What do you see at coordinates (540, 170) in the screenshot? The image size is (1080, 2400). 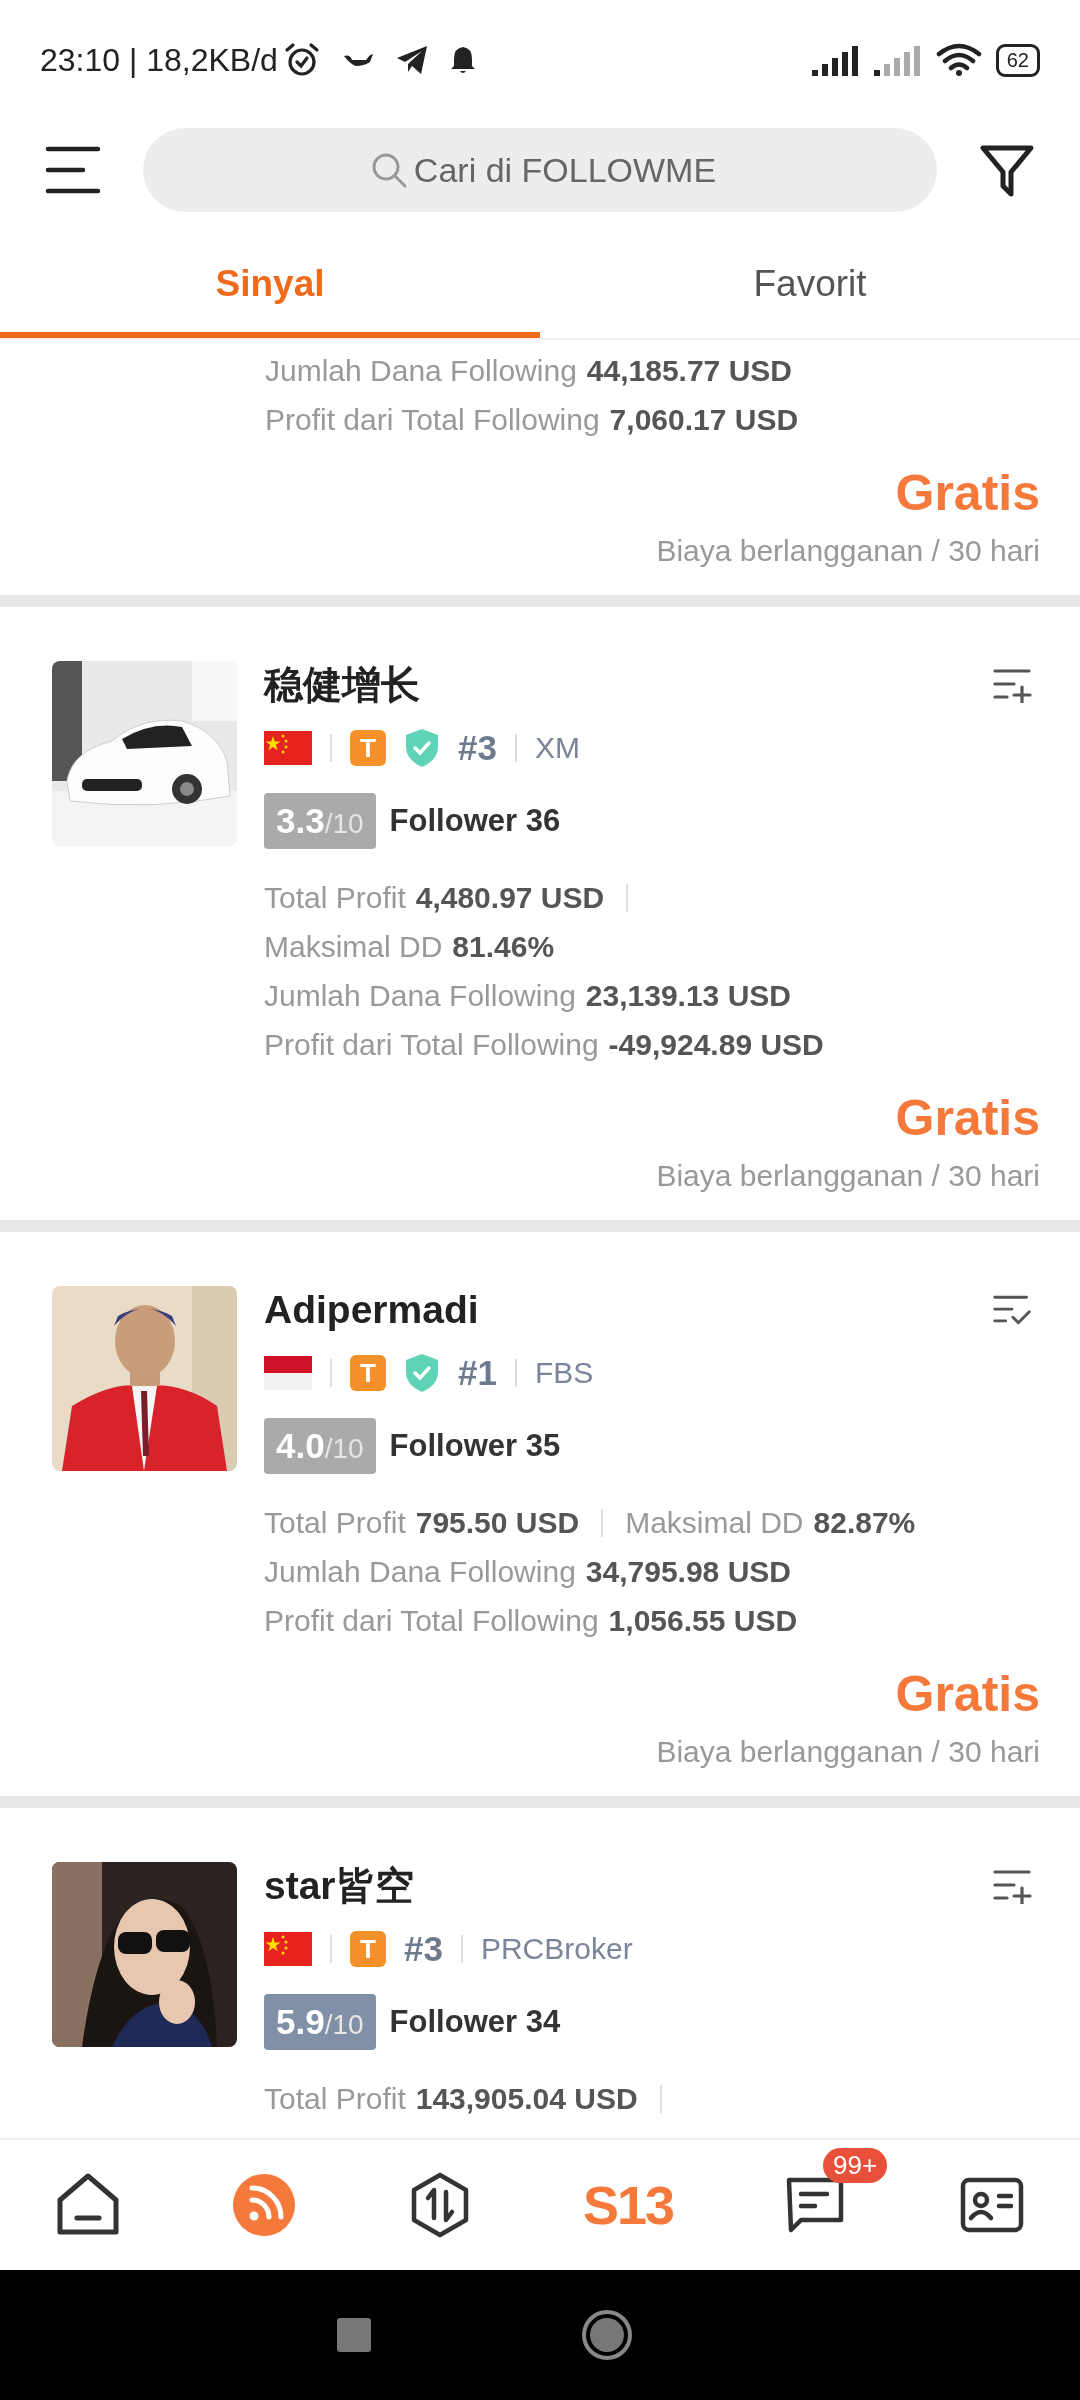 I see `search-field: Cari di FOLLOWME` at bounding box center [540, 170].